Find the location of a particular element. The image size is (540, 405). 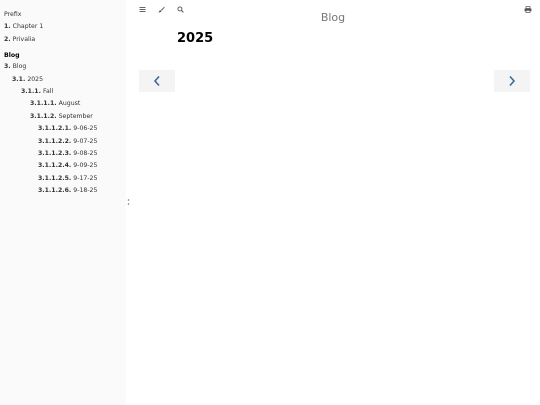

previous-chapter-button is located at coordinates (157, 81).